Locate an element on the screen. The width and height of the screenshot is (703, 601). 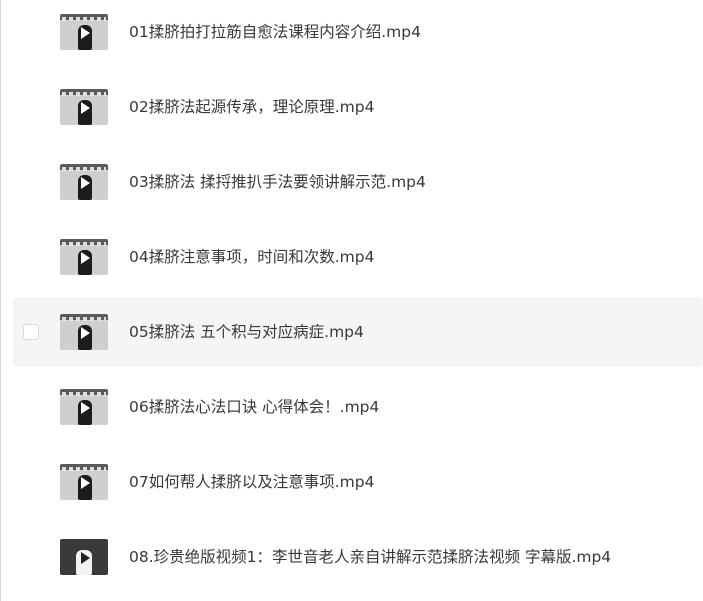
file-name: 08.珍贵绝版视频1：李世音老人亲自讲解示范揉脐法视频 字幕版.mp4 is located at coordinates (370, 557).